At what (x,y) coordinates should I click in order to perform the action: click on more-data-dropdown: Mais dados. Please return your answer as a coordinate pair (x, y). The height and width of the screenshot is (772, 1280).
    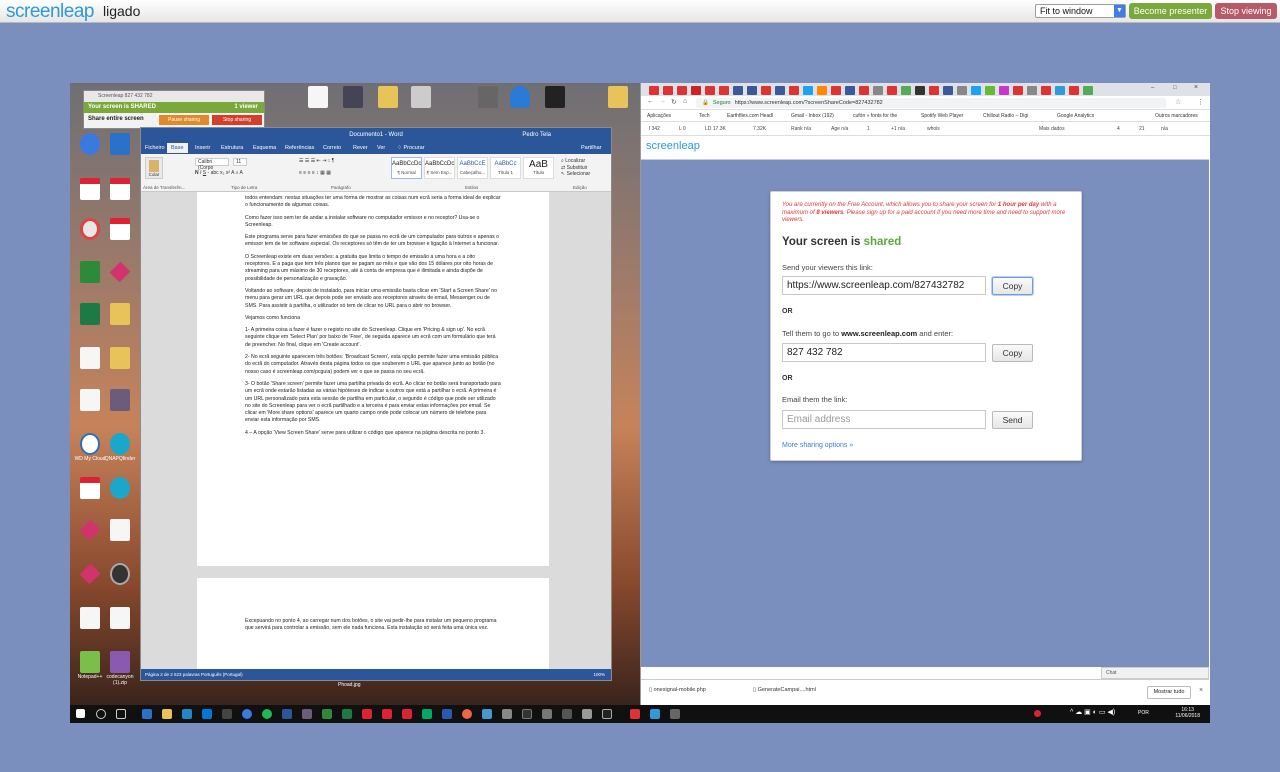
    Looking at the image, I should click on (1052, 129).